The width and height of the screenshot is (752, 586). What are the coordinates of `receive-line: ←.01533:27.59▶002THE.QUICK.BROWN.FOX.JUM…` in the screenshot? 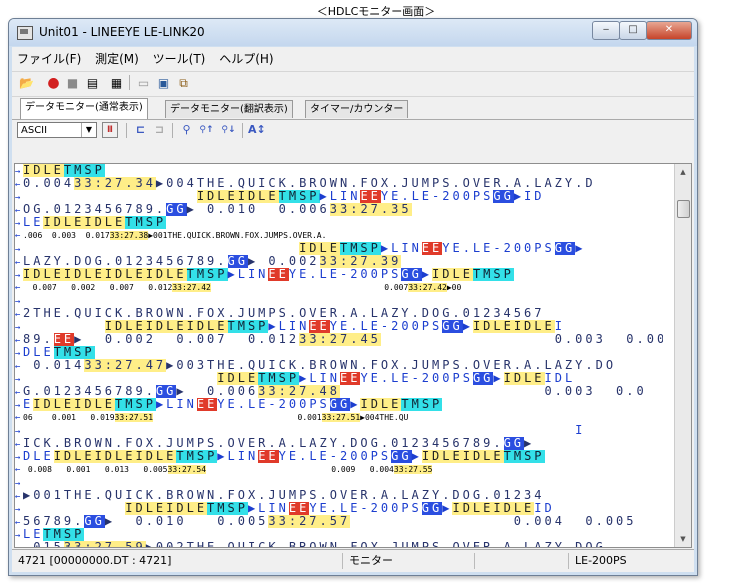 It's located at (339, 544).